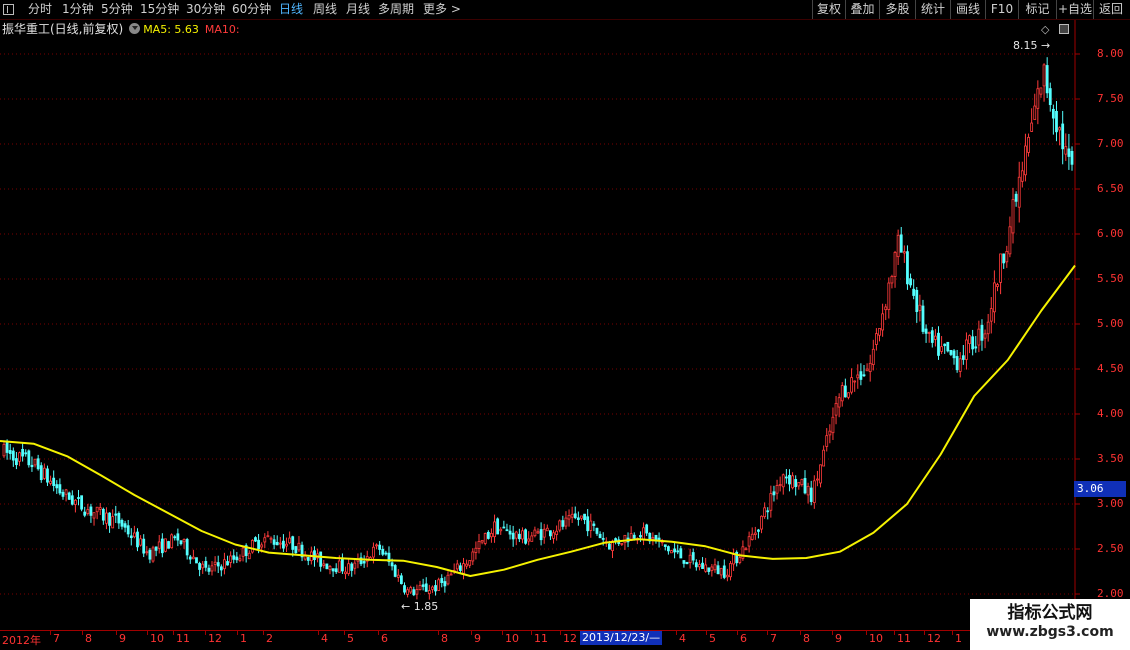 This screenshot has height=650, width=1130. I want to click on period-tab-7: 周线, so click(325, 9).